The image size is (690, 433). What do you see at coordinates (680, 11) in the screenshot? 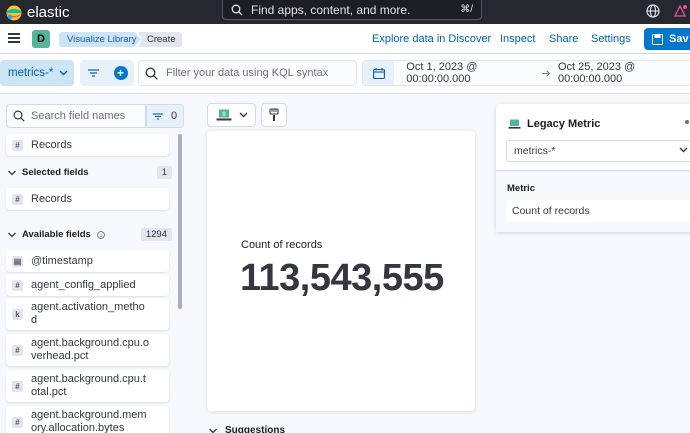
I see `help-icon` at bounding box center [680, 11].